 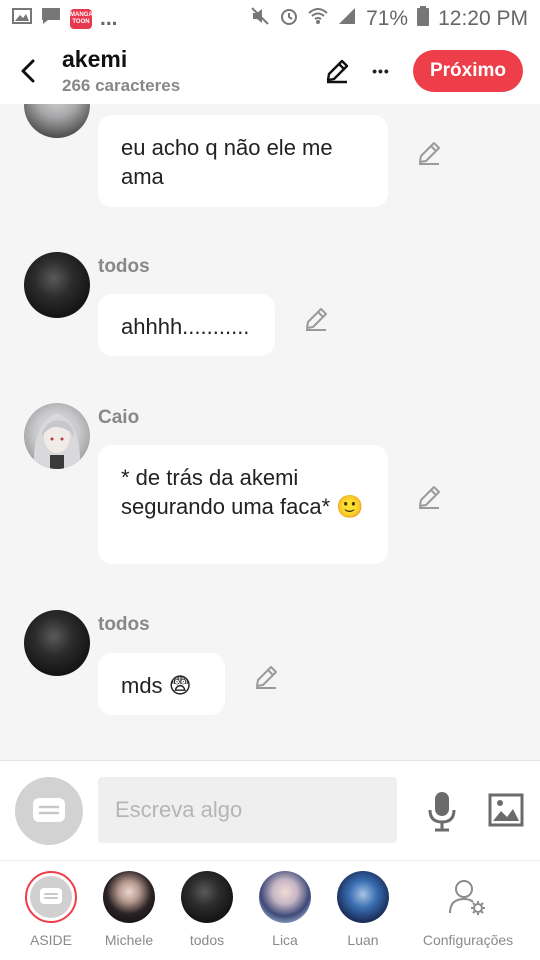 I want to click on title-block: akemi 266 caracteres, so click(x=121, y=71).